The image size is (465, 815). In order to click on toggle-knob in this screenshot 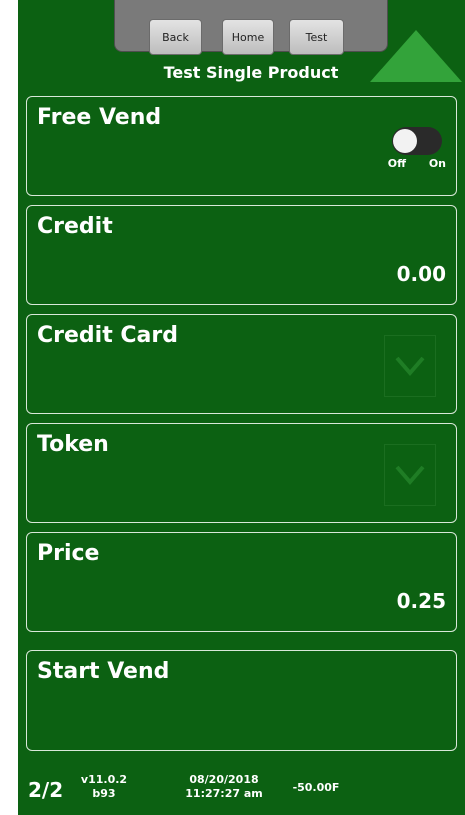, I will do `click(405, 141)`.